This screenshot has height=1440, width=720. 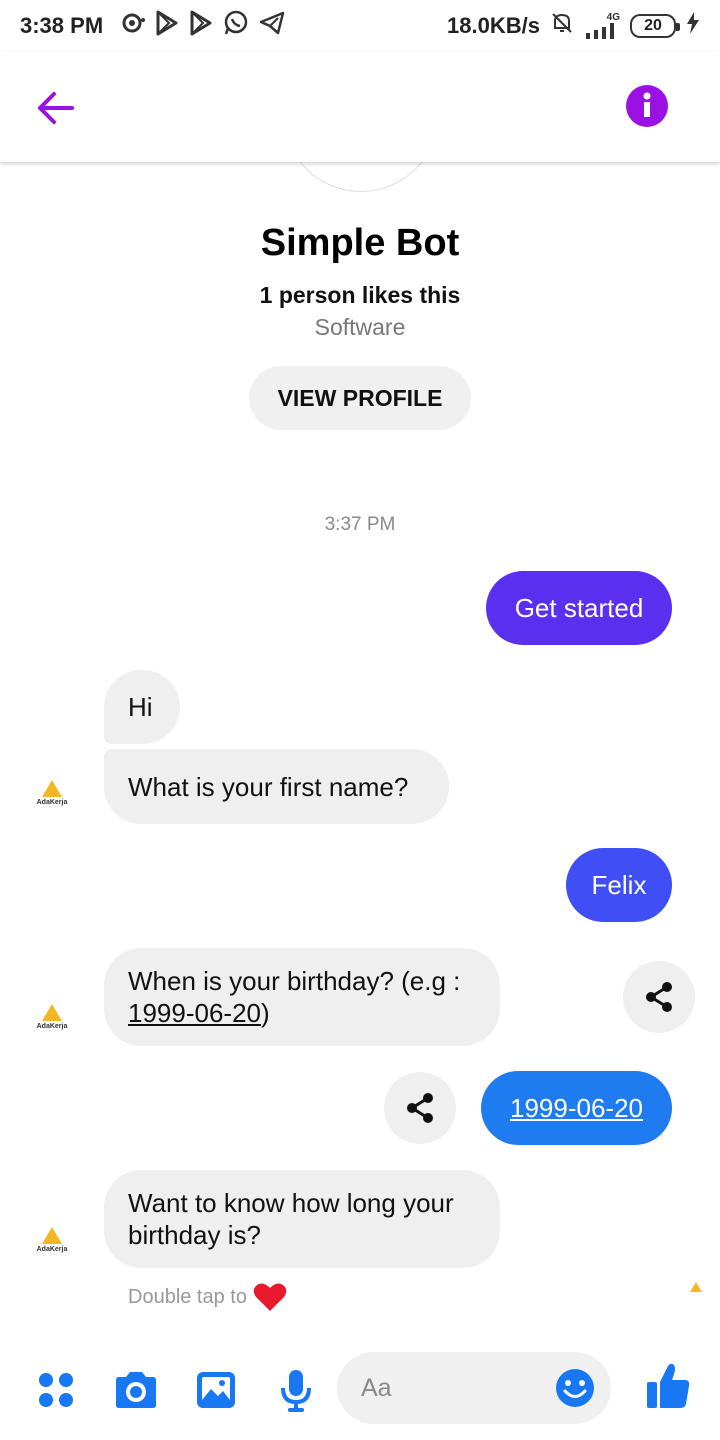 I want to click on emoji-icon, so click(x=575, y=1388).